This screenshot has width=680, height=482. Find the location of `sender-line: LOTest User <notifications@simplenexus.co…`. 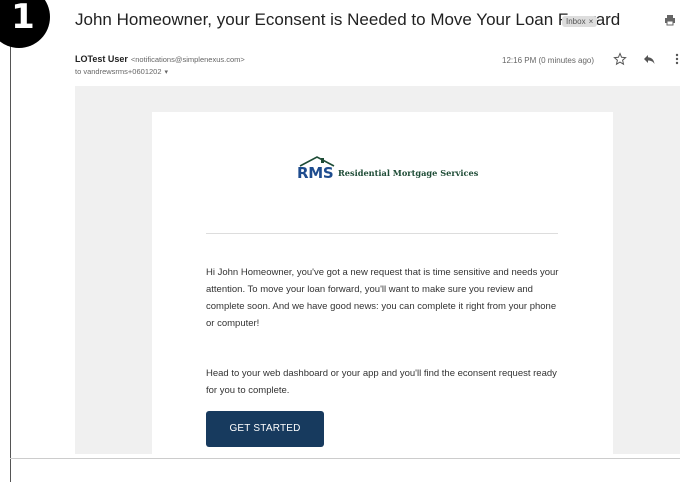

sender-line: LOTest User <notifications@simplenexus.co… is located at coordinates (160, 59).